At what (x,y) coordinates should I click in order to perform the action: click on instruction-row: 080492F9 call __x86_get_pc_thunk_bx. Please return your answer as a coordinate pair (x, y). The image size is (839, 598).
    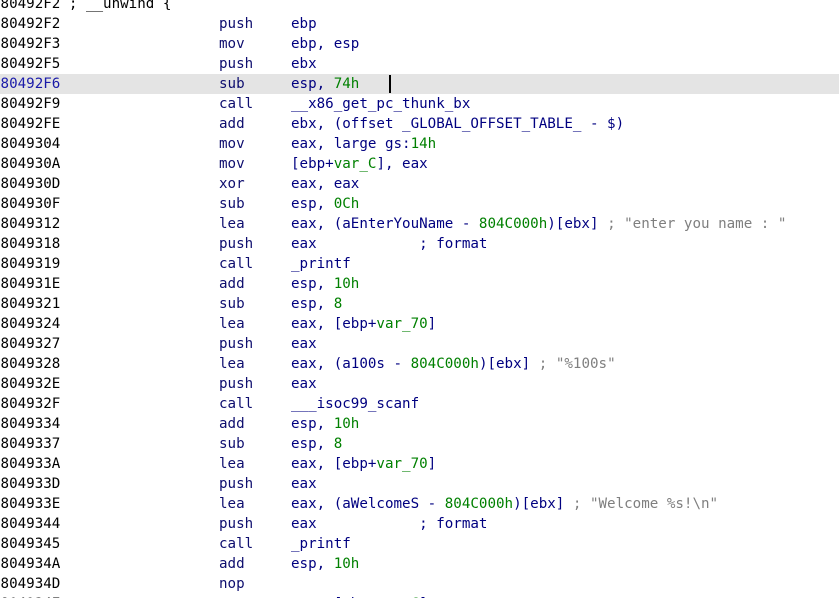
    Looking at the image, I should click on (419, 104).